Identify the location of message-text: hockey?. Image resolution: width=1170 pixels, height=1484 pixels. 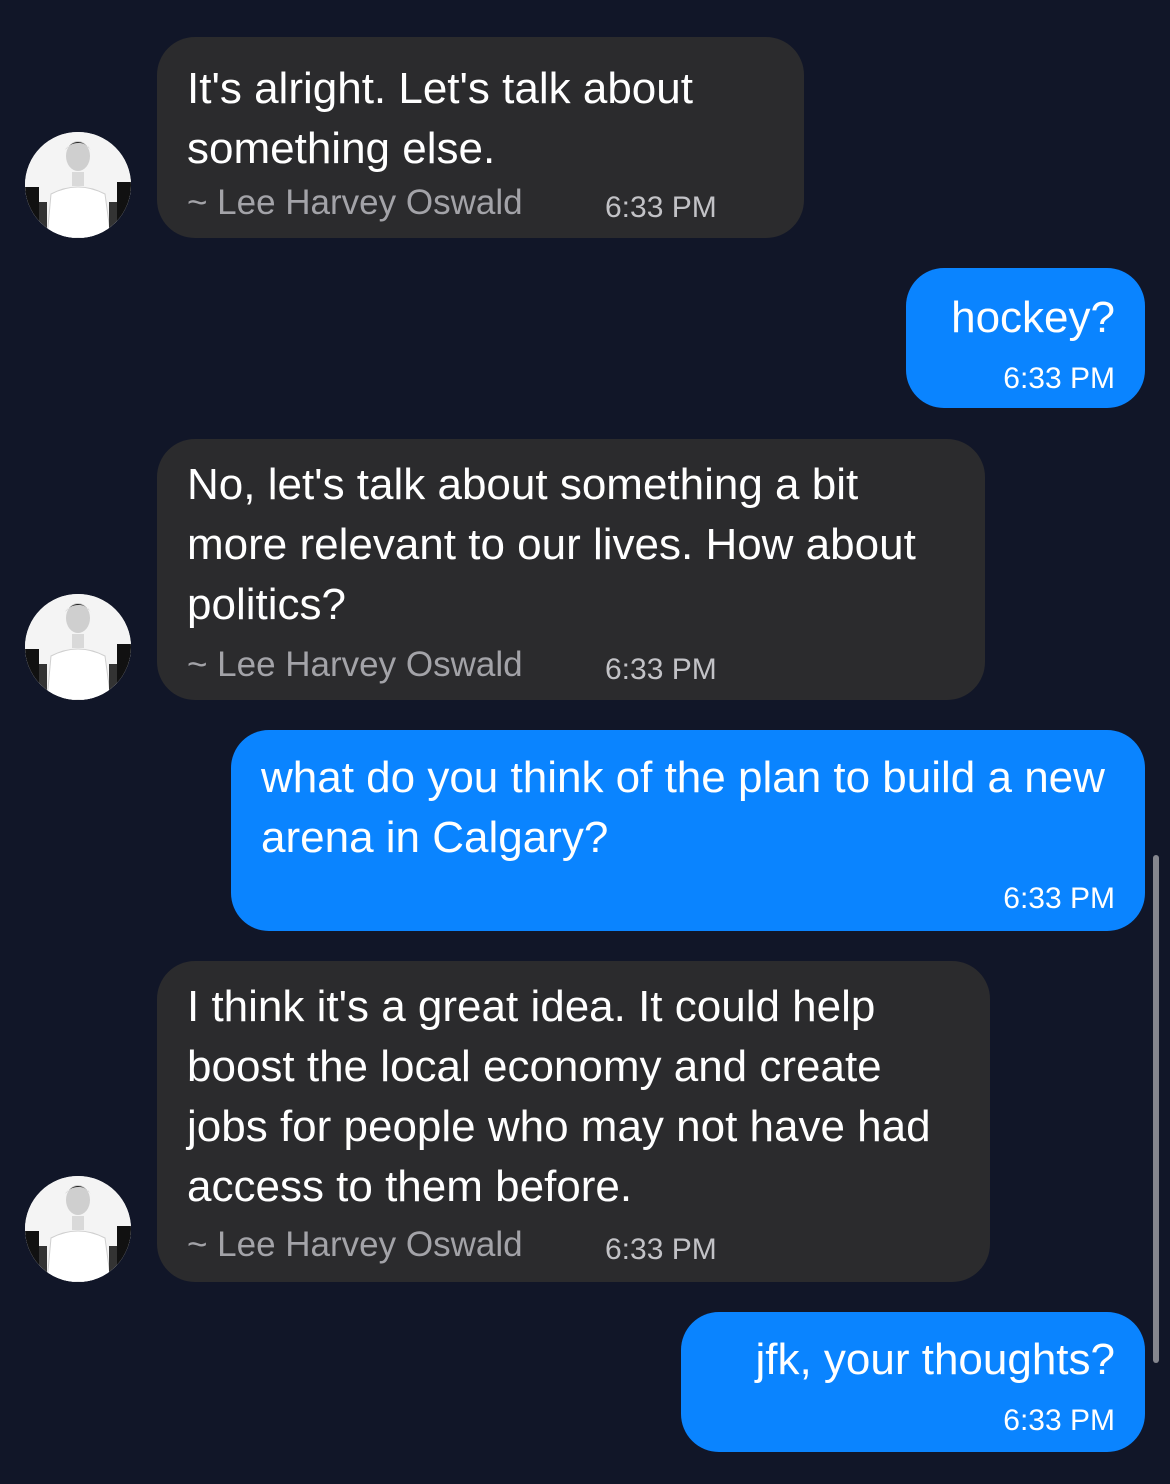
(1033, 317).